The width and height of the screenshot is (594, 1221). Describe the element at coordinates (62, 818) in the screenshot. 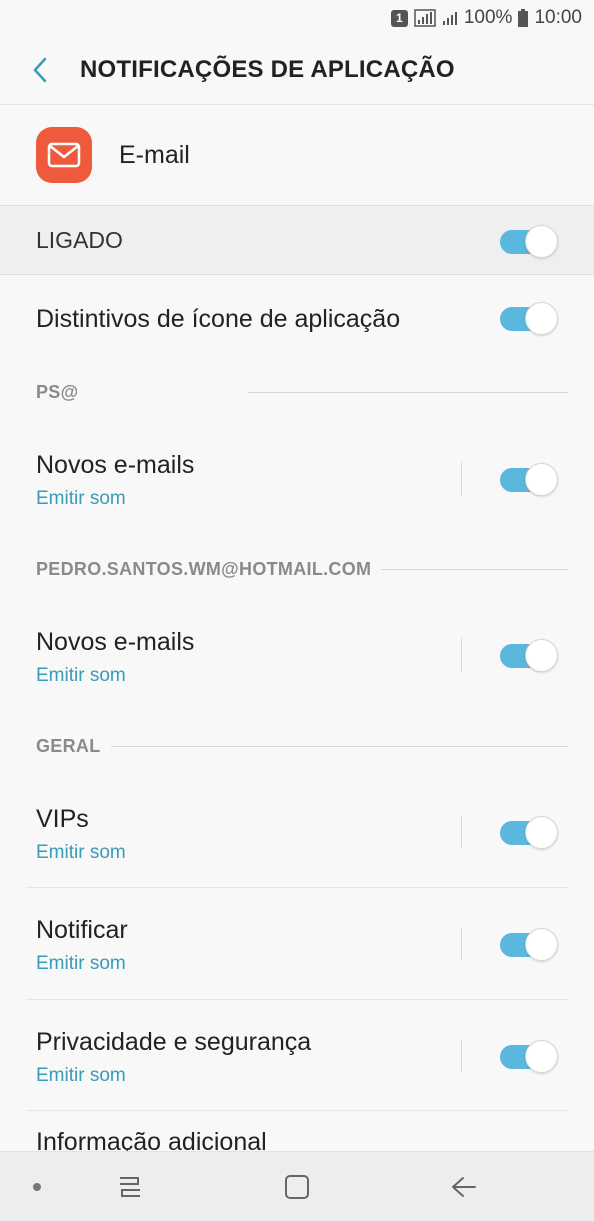

I see `item-label: VIPs` at that location.